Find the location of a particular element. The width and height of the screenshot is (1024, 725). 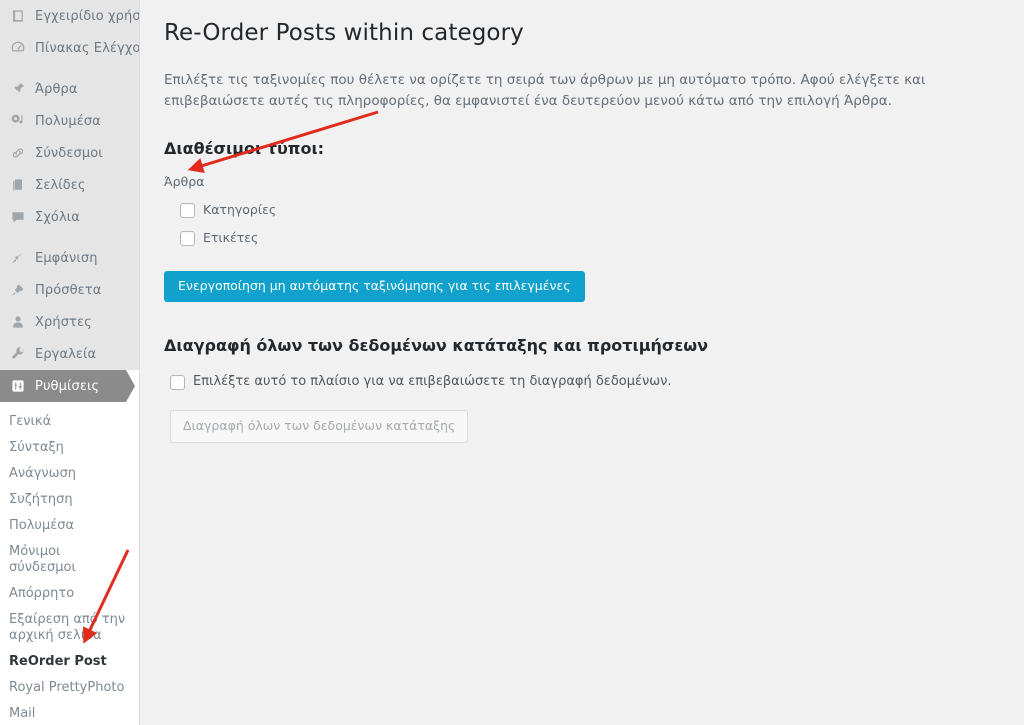

sidebar-item-pages: Σελίδες is located at coordinates (69, 185).